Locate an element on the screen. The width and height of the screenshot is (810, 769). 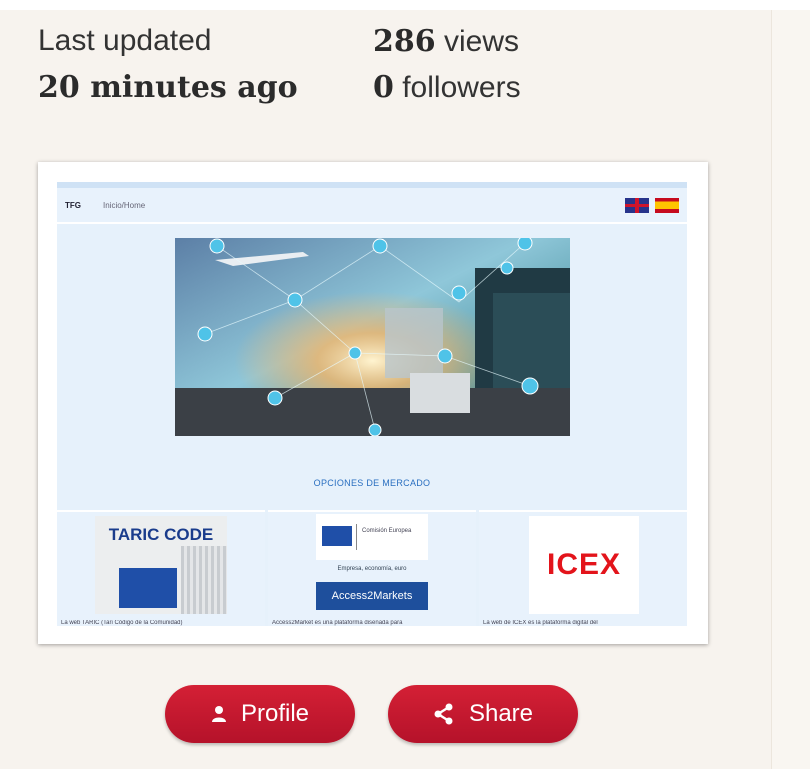
ec-tagline: Empresa, economía, euro is located at coordinates (372, 569).